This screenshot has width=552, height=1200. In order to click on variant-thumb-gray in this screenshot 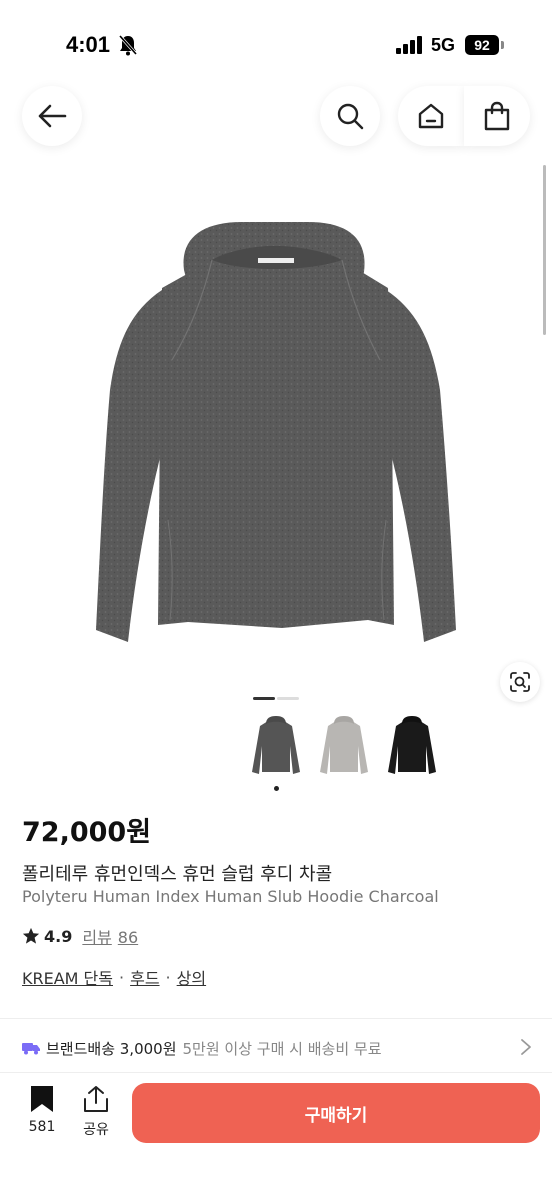, I will do `click(344, 747)`.